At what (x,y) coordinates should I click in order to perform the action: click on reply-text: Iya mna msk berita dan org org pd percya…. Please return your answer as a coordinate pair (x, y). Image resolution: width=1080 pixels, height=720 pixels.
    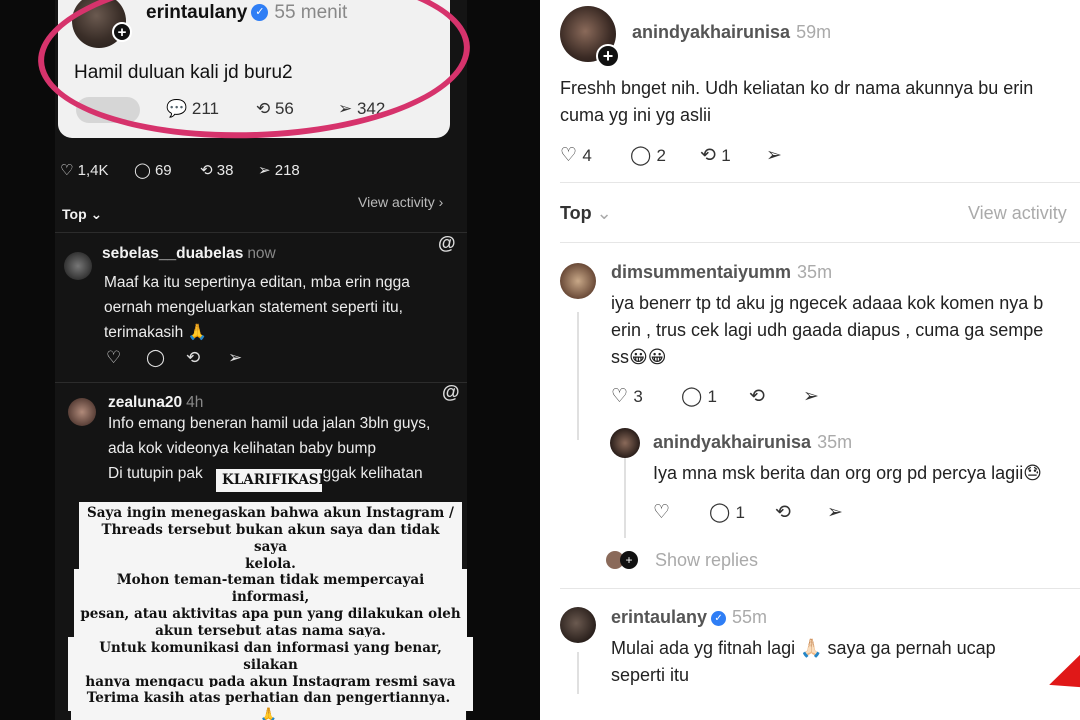
    Looking at the image, I should click on (847, 473).